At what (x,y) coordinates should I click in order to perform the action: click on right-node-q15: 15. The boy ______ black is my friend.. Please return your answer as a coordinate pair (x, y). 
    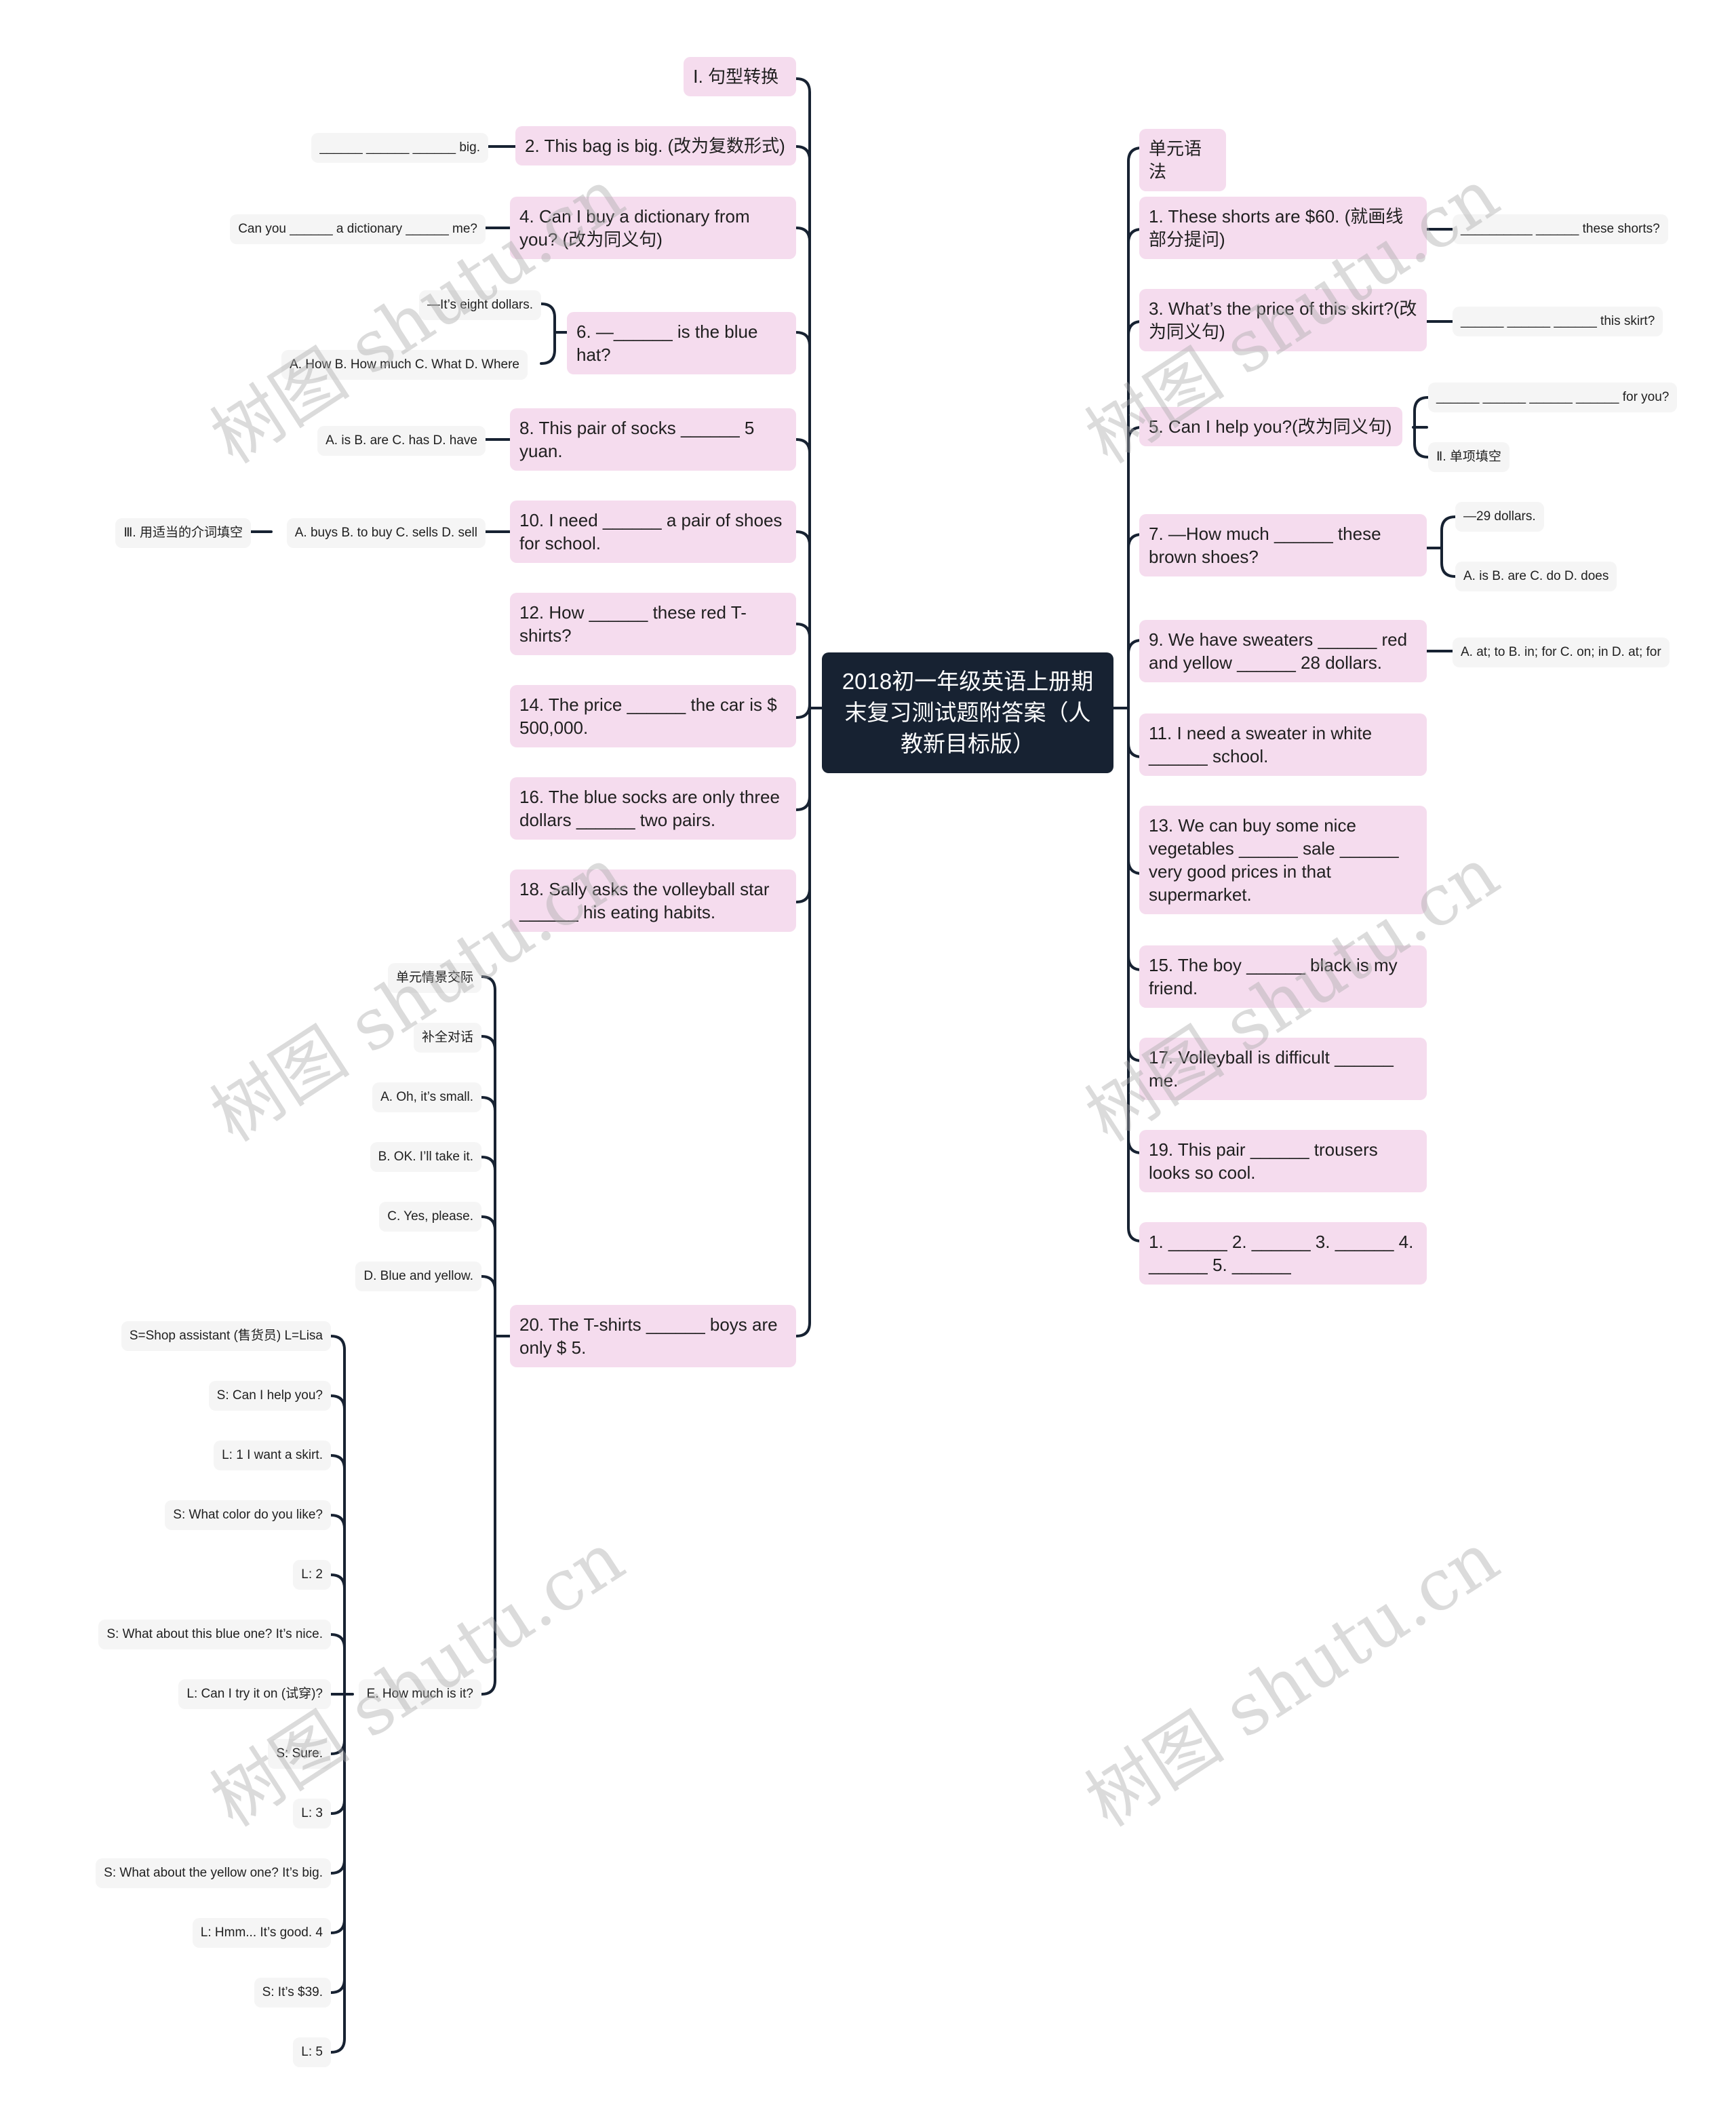
    Looking at the image, I should click on (1283, 977).